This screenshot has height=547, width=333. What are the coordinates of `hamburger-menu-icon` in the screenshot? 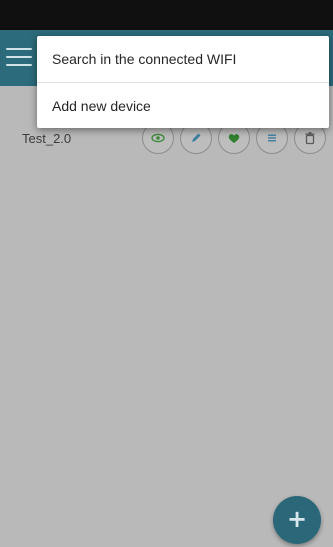 It's located at (19, 57).